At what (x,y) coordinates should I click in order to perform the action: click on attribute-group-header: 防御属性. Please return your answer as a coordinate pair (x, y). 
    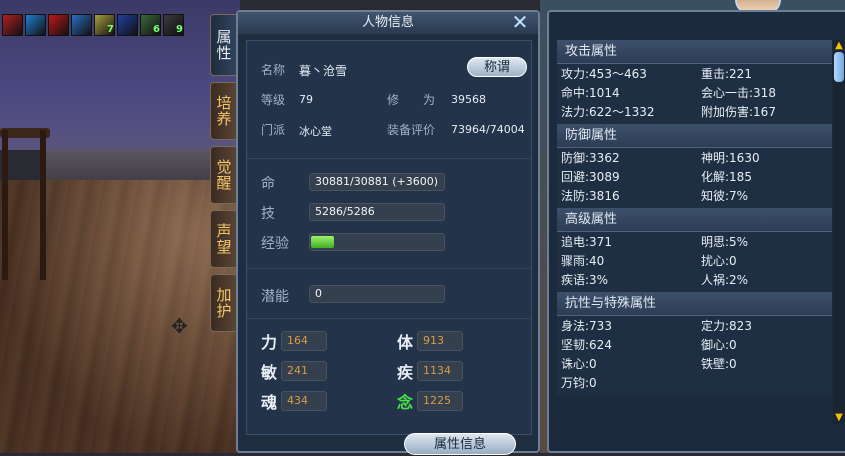
    Looking at the image, I should click on (694, 136).